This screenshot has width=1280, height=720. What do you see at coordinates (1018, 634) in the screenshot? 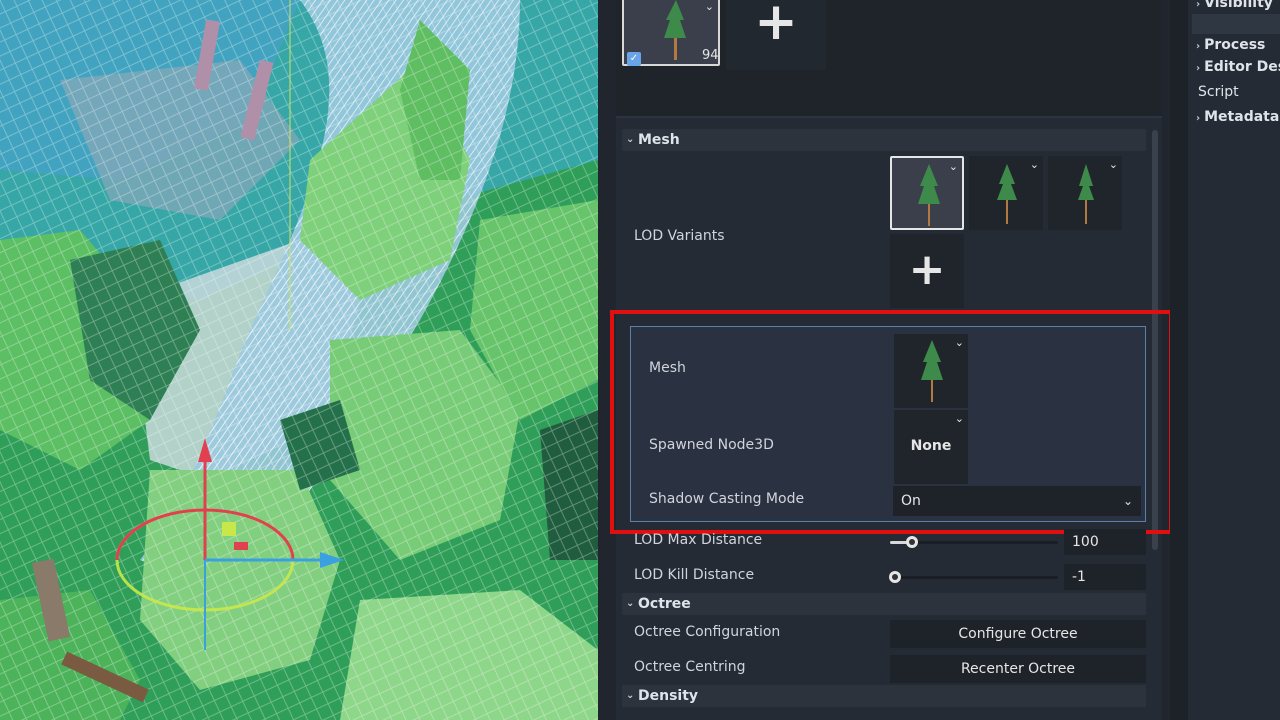
I see `configure-octree-button: Configure Octree` at bounding box center [1018, 634].